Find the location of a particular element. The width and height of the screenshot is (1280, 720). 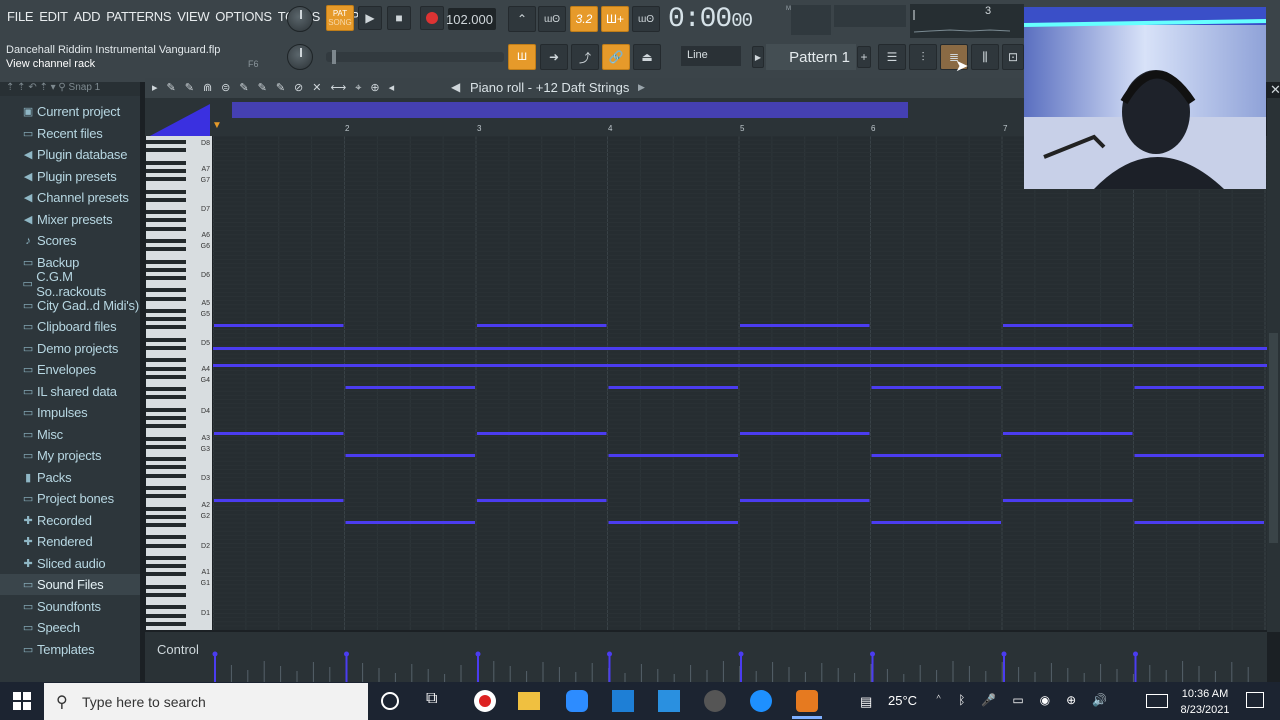

menu-add: ADD is located at coordinates (87, 16).